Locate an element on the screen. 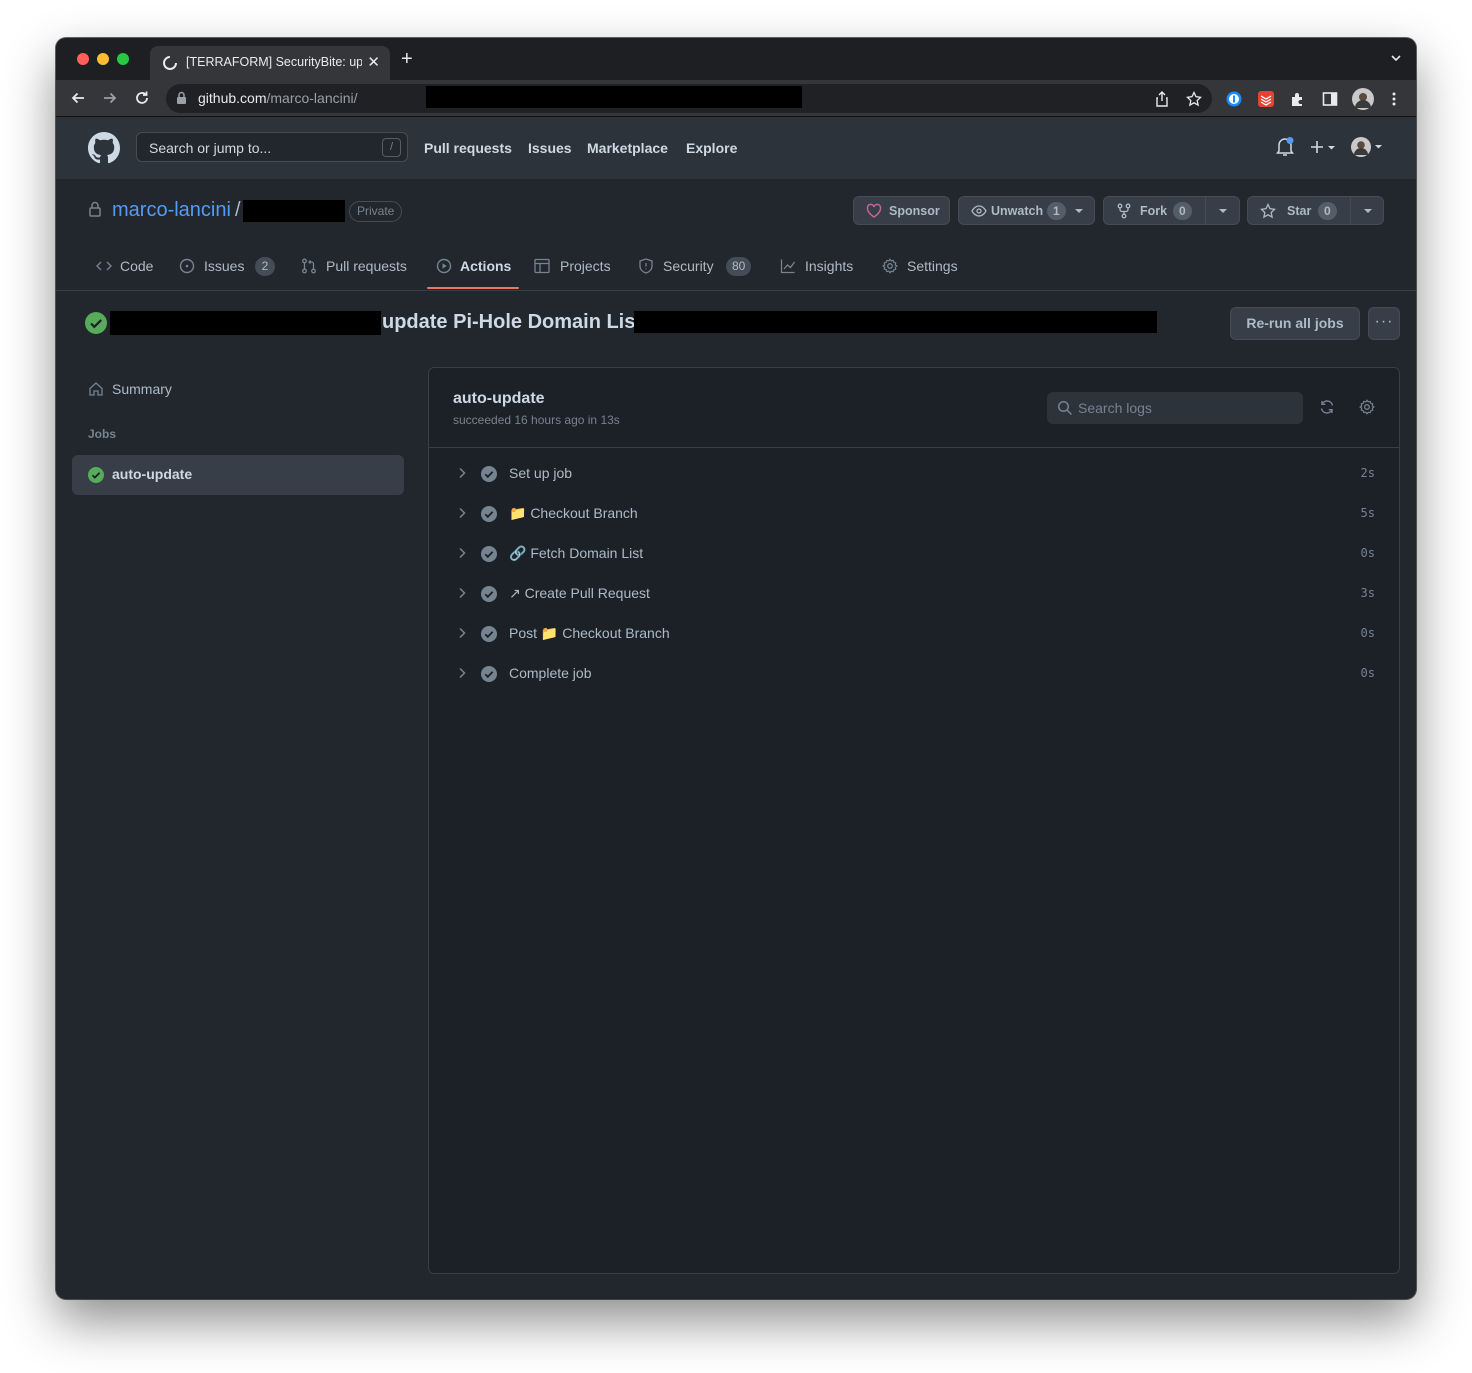 The image size is (1472, 1373). tab-pull-requests: Pull requests is located at coordinates (361, 273).